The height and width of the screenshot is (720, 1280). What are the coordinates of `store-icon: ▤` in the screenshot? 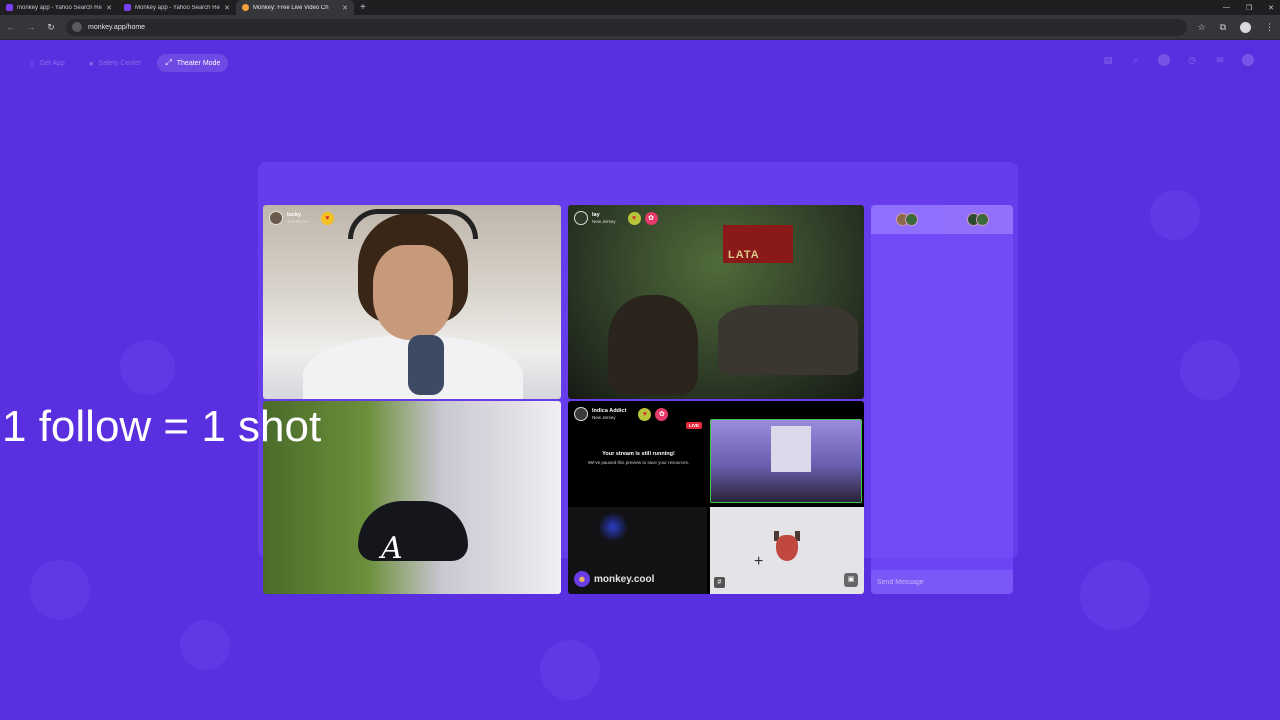 It's located at (1108, 60).